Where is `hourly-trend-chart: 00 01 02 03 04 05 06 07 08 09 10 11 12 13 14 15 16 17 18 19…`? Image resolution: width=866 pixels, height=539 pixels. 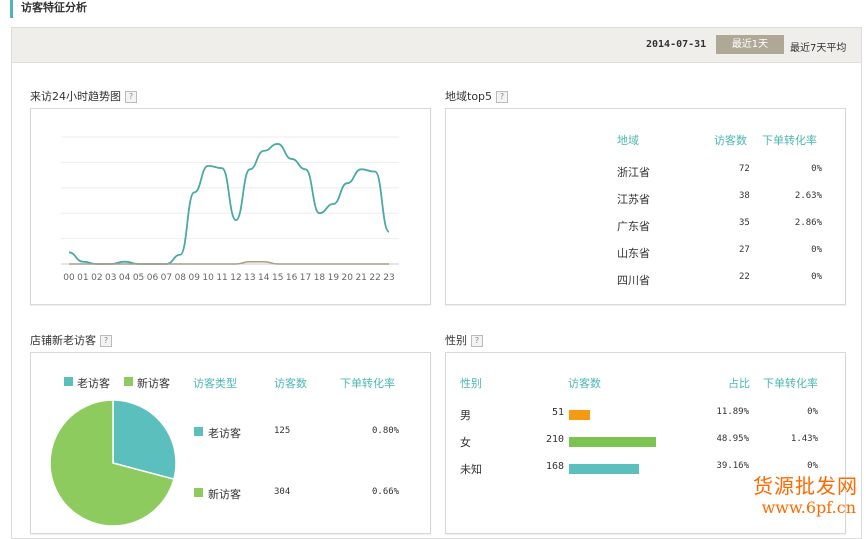 hourly-trend-chart: 00 01 02 03 04 05 06 07 08 09 10 11 12 13 14 15 16 17 18 19… is located at coordinates (230, 209).